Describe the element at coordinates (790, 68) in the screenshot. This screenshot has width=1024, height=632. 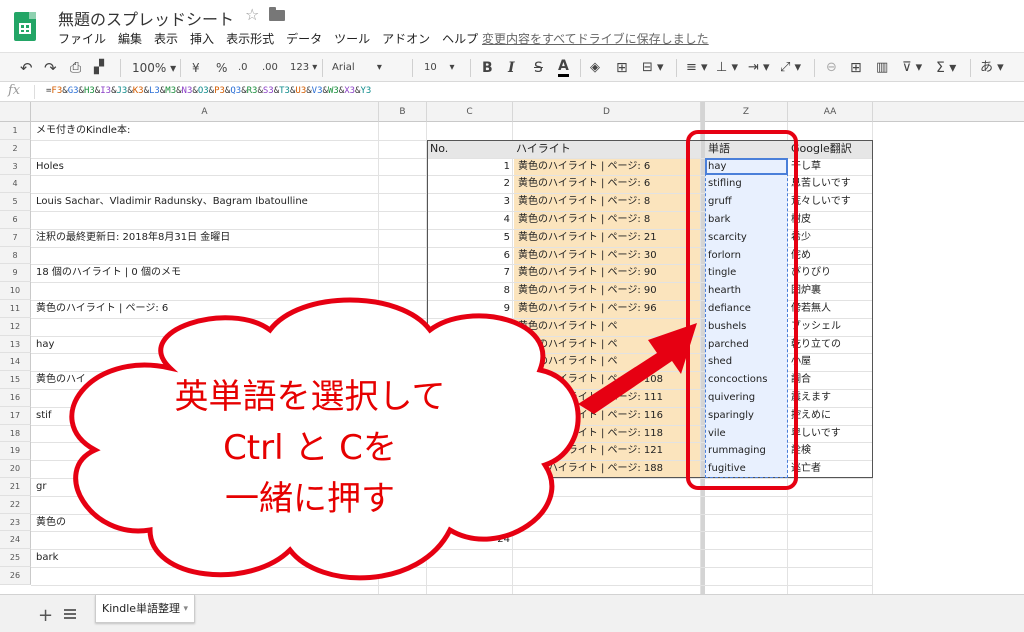
I see `text-rotation-icon: ⤢ ▾` at that location.